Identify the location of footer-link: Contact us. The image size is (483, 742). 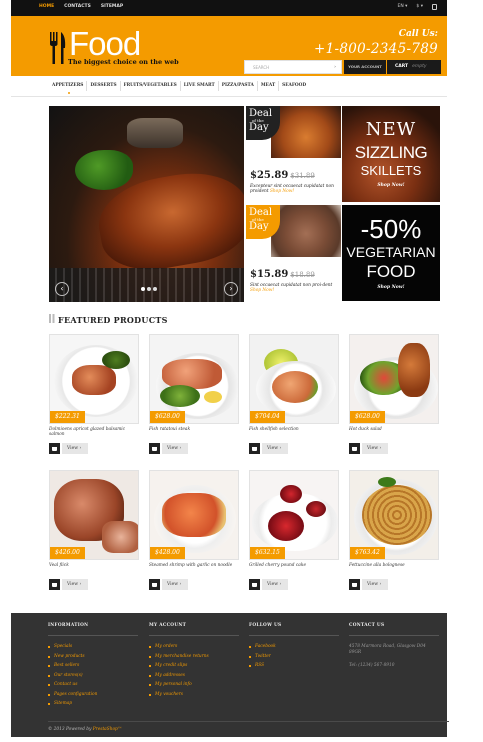
(93, 685).